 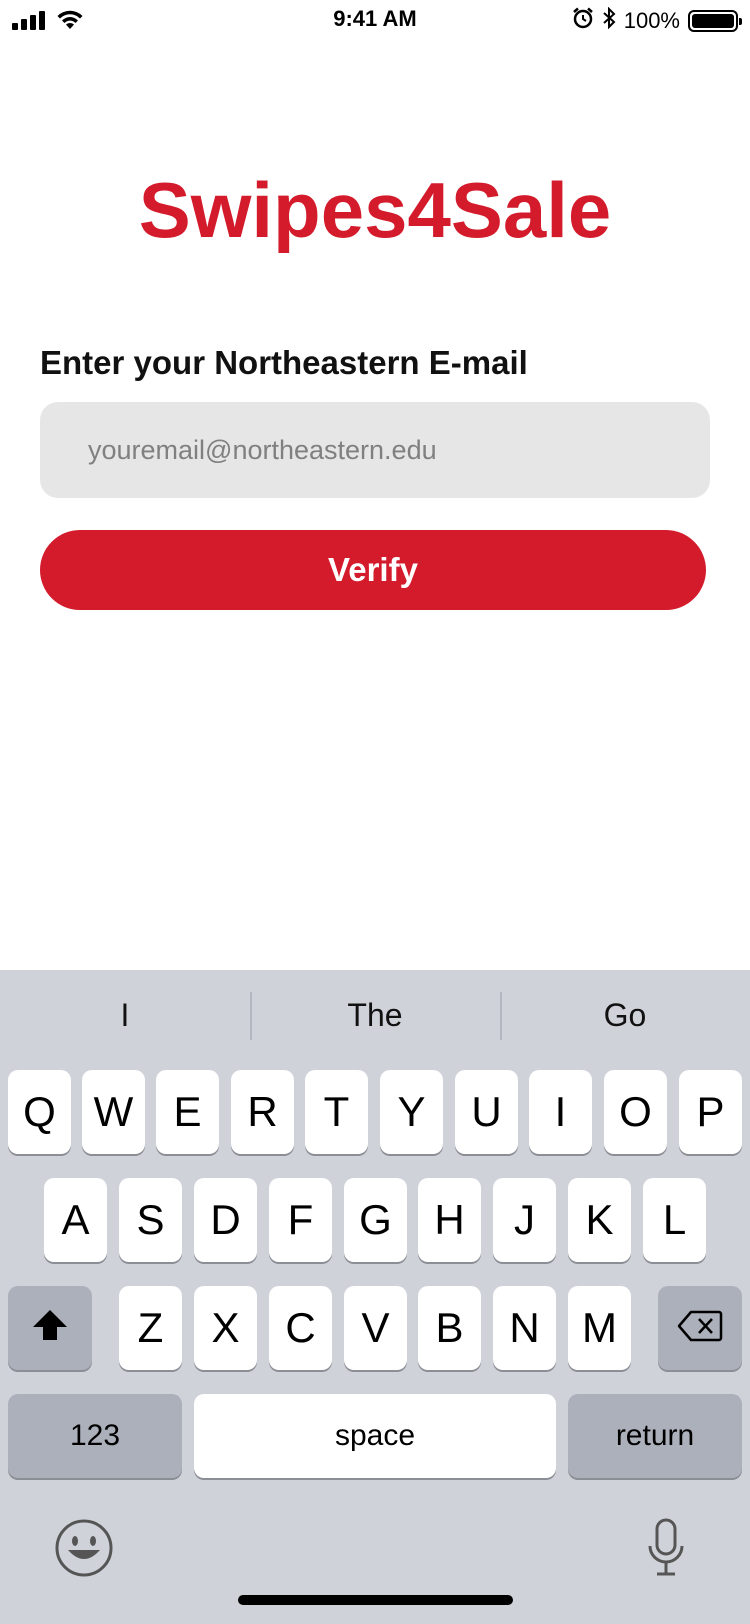 I want to click on key-e: E, so click(x=187, y=1112).